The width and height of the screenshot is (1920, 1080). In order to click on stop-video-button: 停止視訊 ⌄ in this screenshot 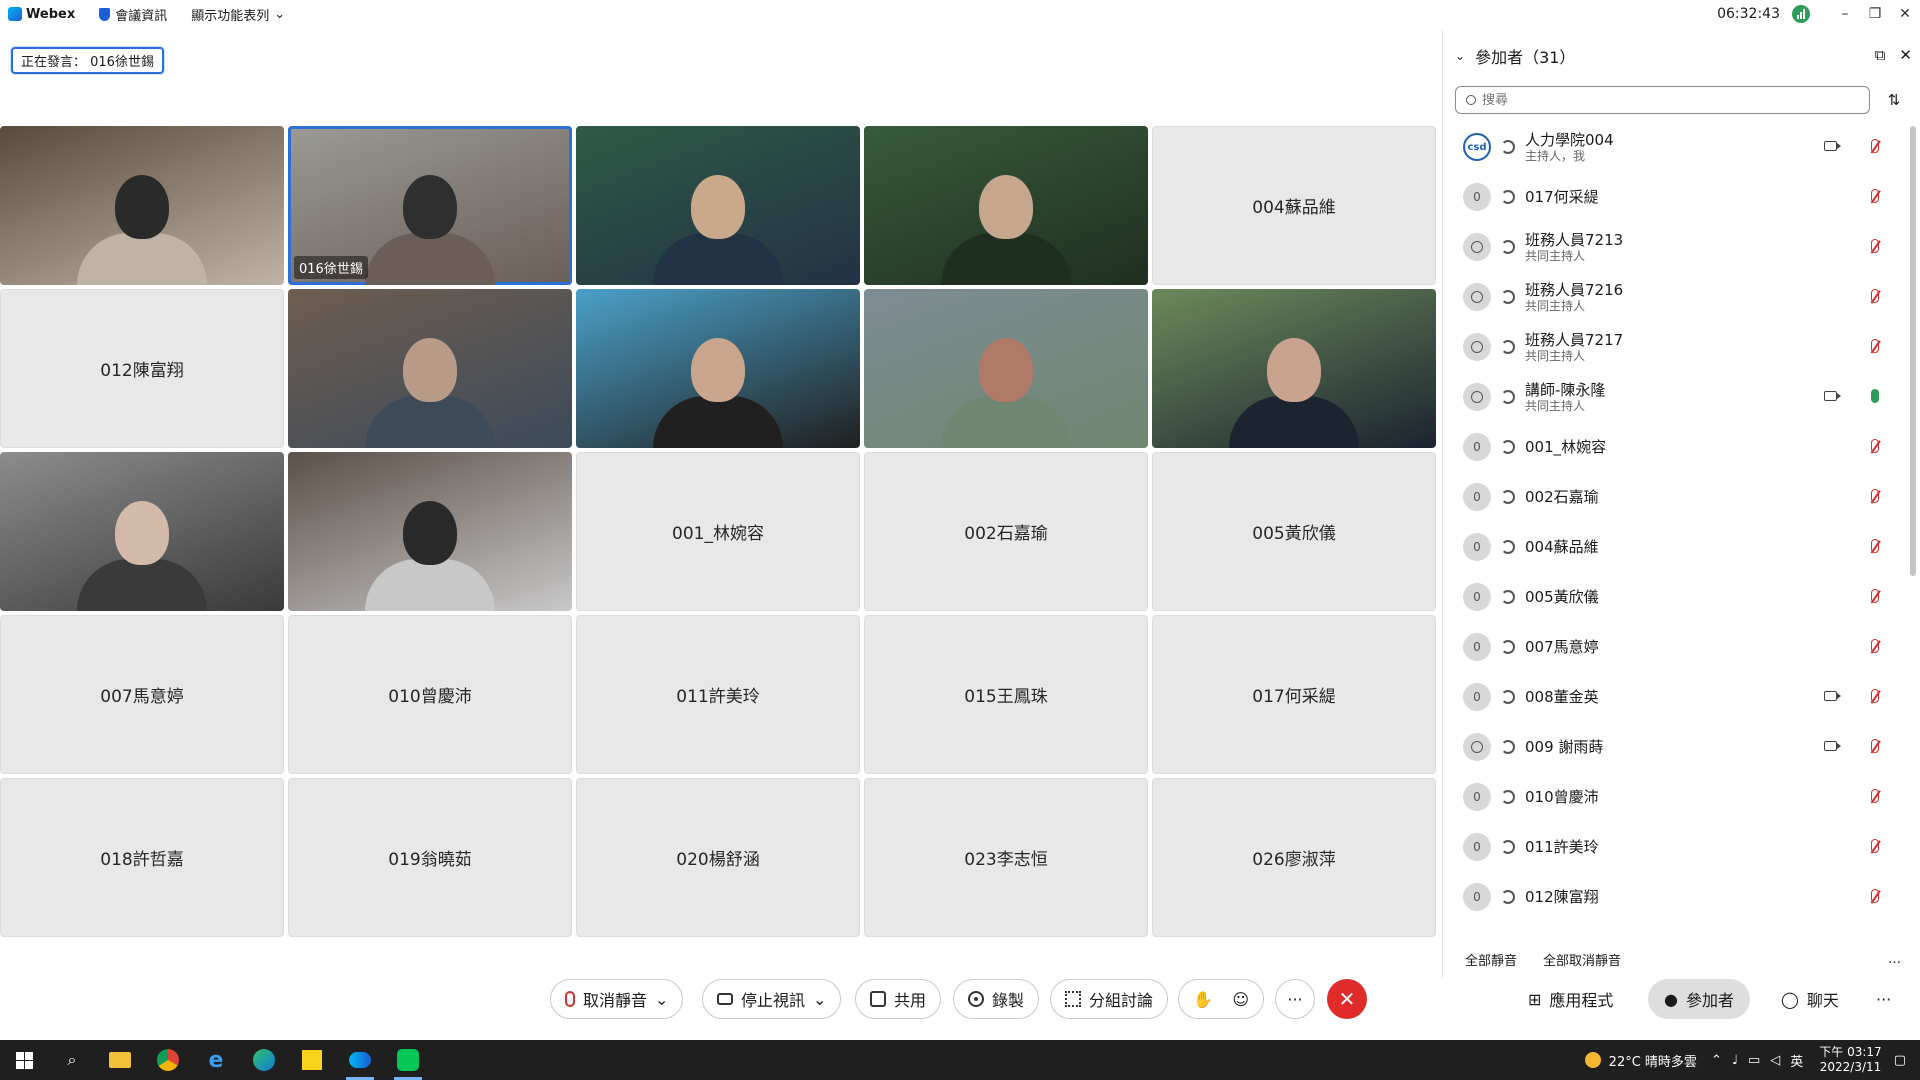, I will do `click(772, 999)`.